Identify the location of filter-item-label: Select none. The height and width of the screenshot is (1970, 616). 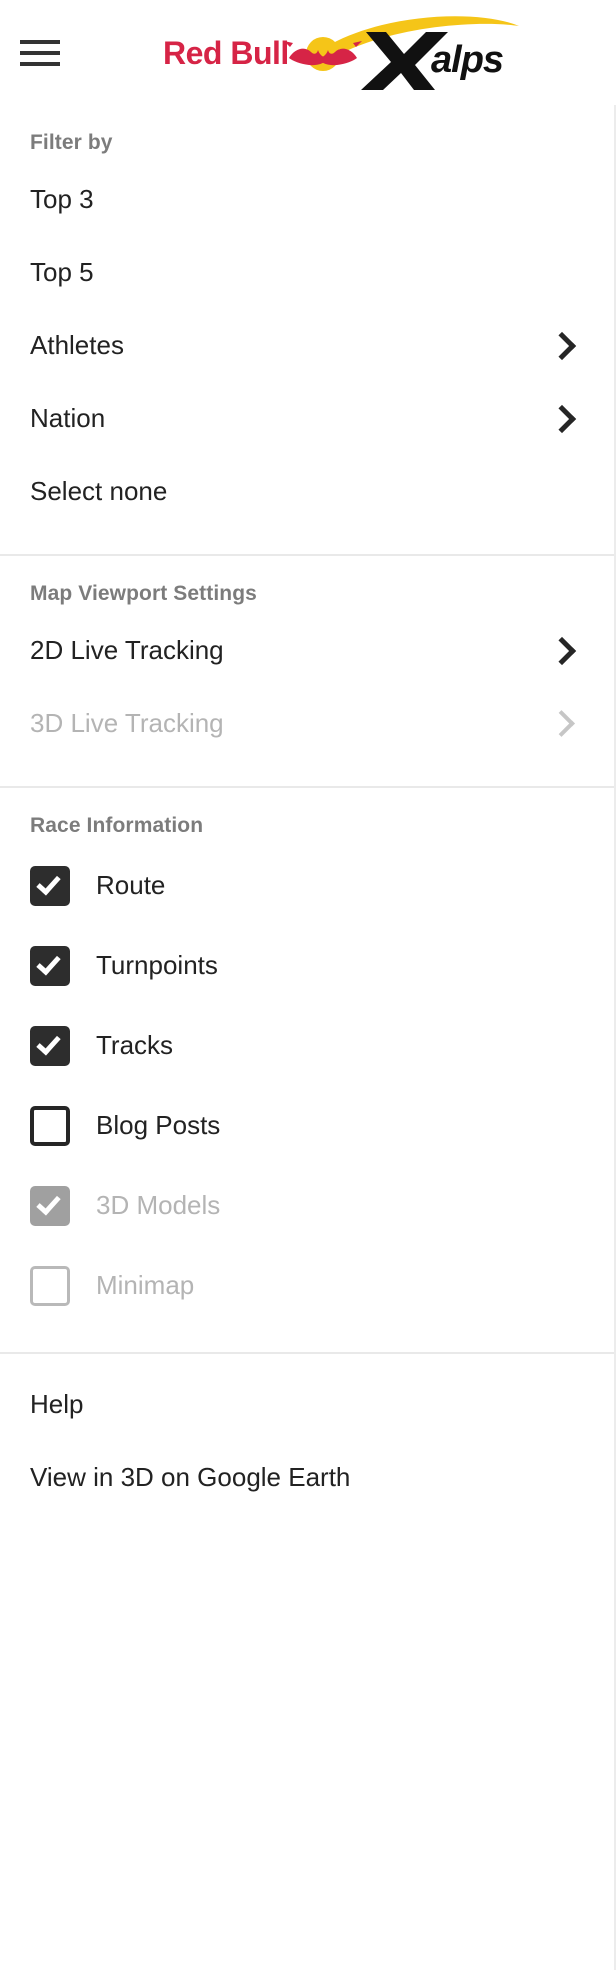
(99, 490).